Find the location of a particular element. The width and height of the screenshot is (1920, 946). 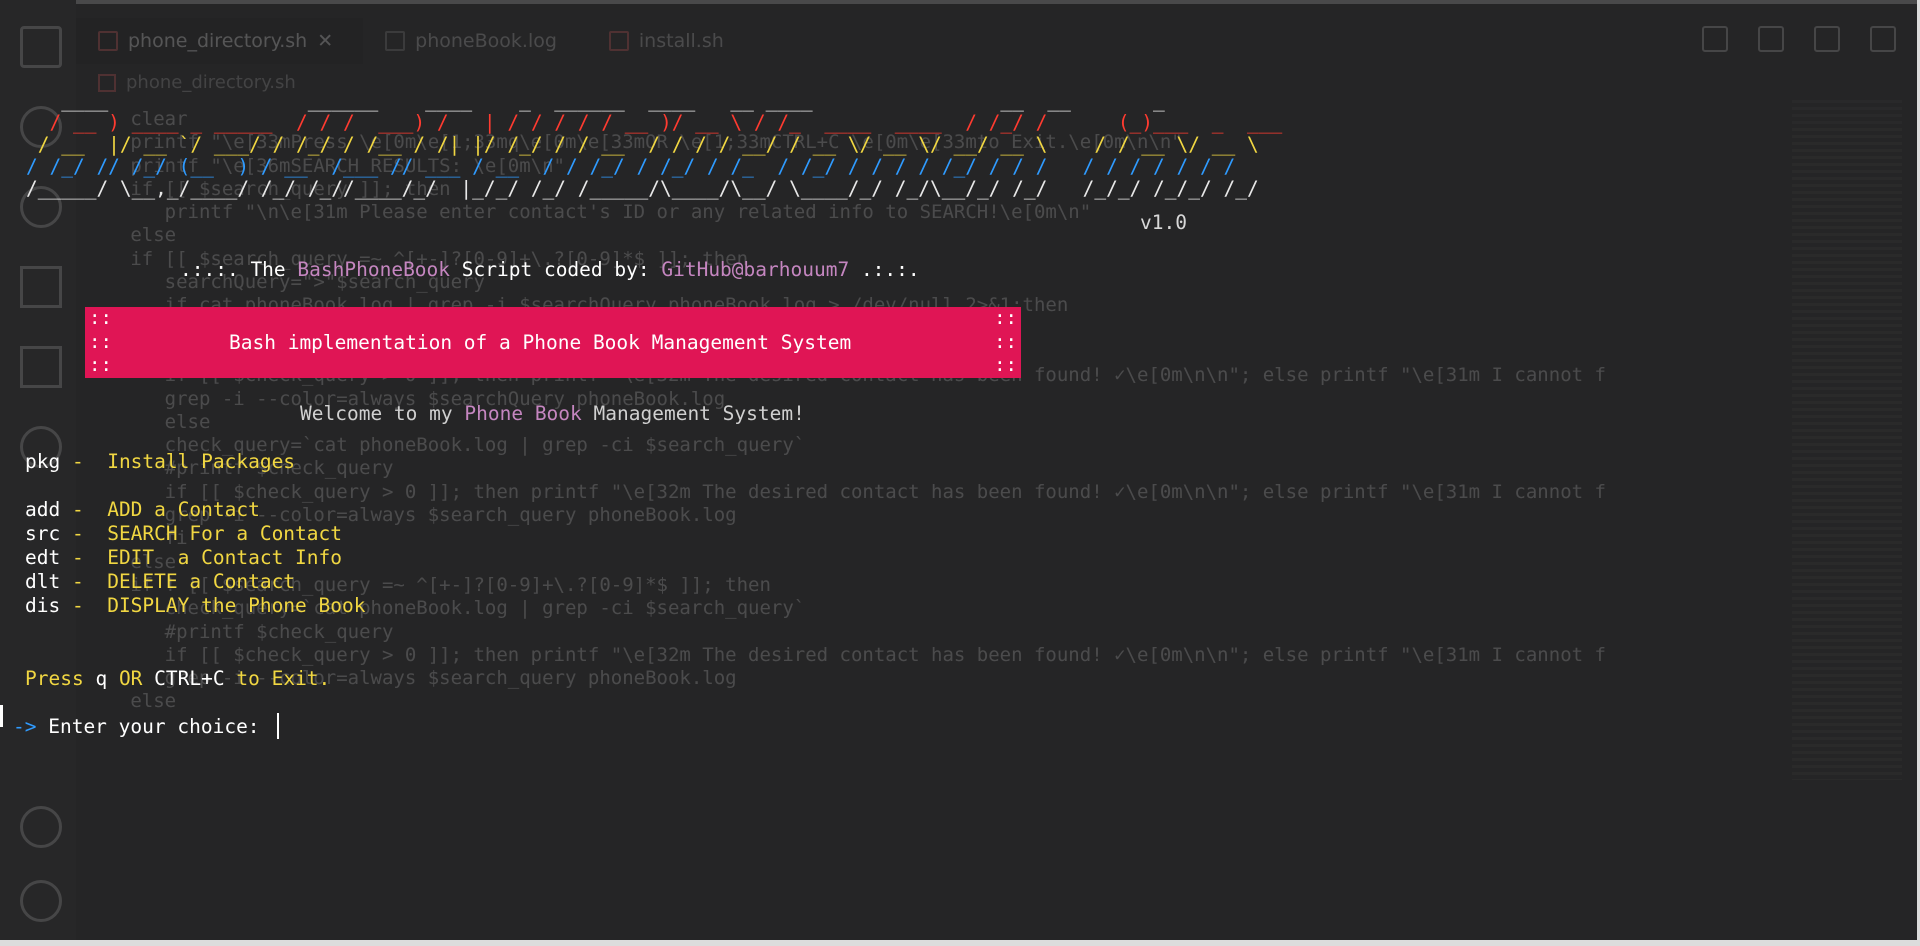

version-label: v1.0 is located at coordinates (1163, 222).